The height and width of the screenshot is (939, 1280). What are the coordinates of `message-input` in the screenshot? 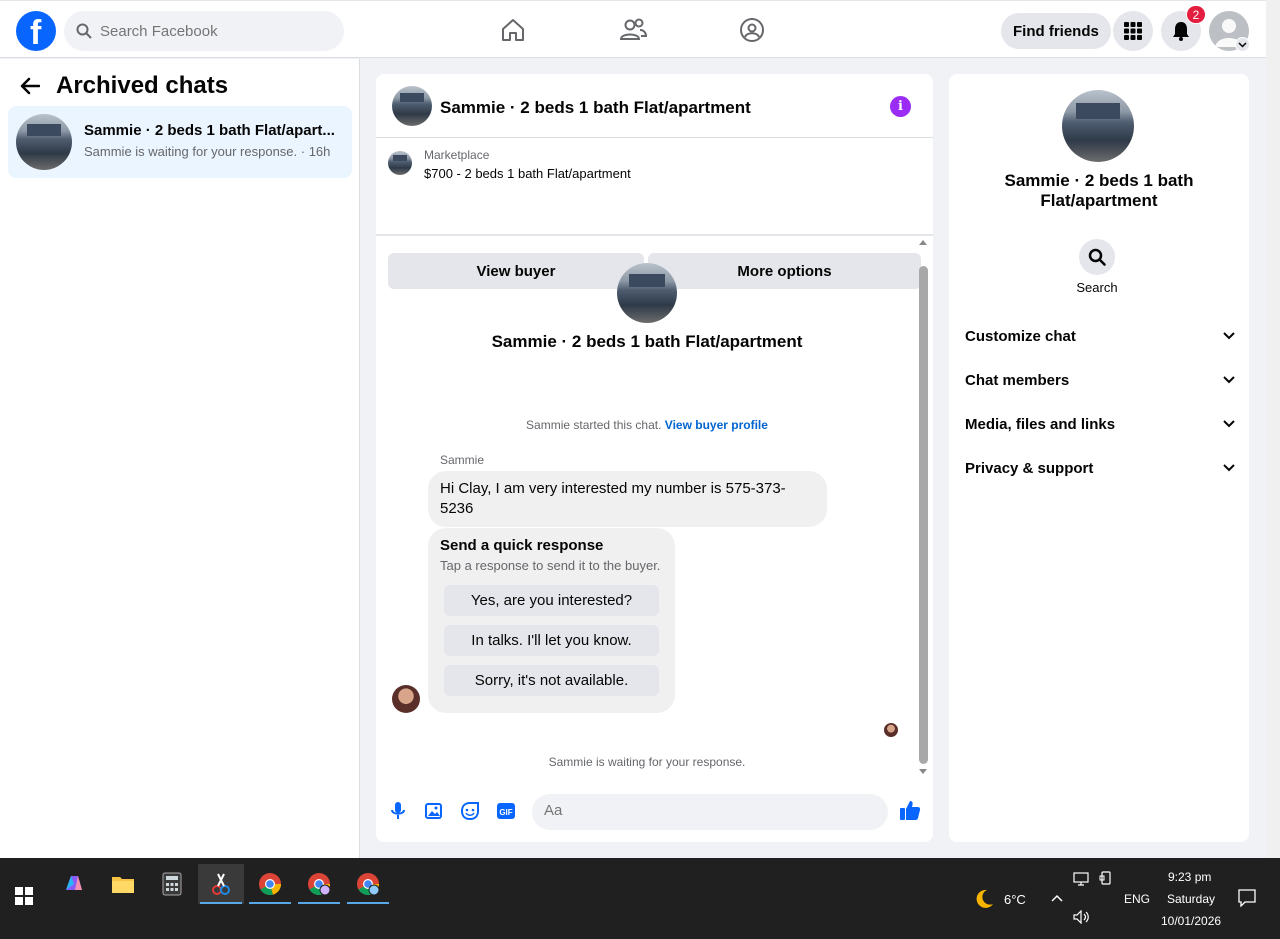 It's located at (694, 810).